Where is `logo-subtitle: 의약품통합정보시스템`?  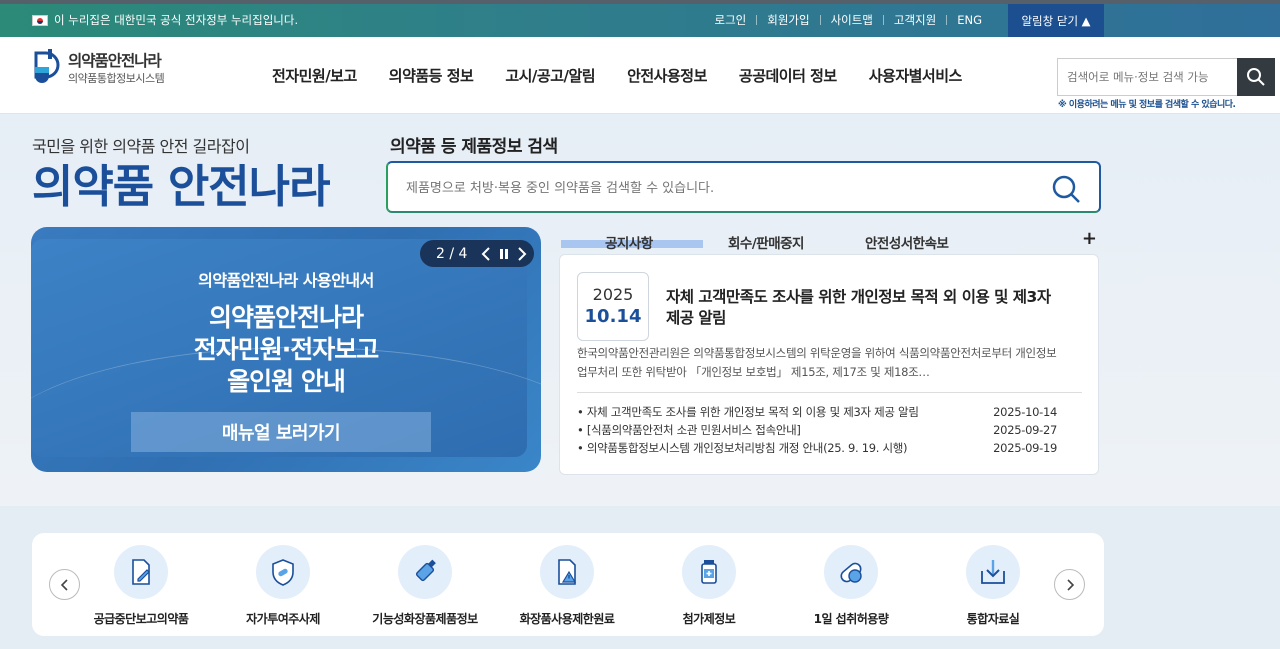 logo-subtitle: 의약품통합정보시스템 is located at coordinates (116, 78).